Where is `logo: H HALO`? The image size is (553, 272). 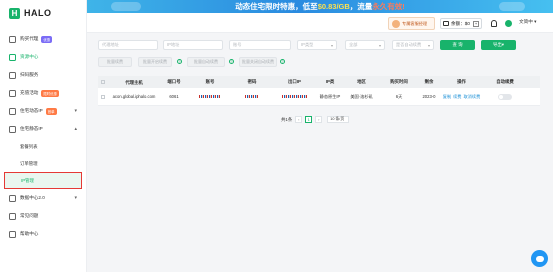 logo: H HALO is located at coordinates (43, 13).